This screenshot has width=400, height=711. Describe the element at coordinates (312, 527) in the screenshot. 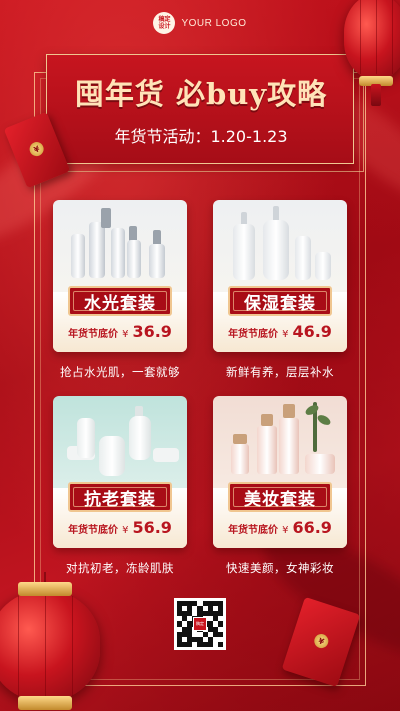

I see `price-value: 66.9` at that location.